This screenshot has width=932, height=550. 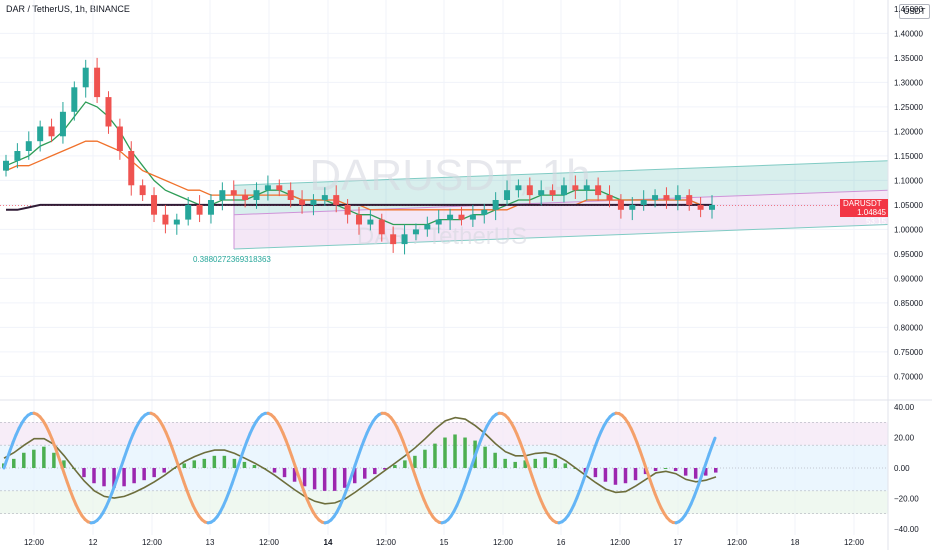 What do you see at coordinates (328, 542) in the screenshot?
I see `time-tick: 14` at bounding box center [328, 542].